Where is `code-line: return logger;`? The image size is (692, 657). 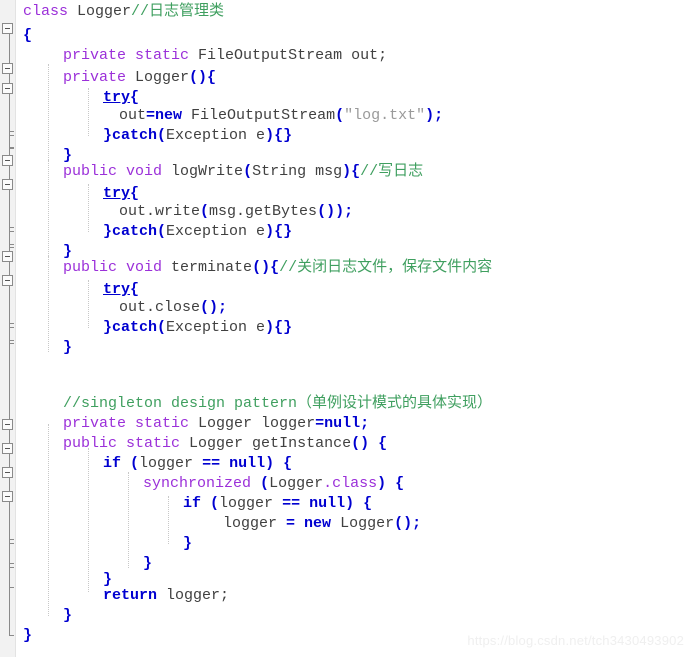 code-line: return logger; is located at coordinates (166, 596).